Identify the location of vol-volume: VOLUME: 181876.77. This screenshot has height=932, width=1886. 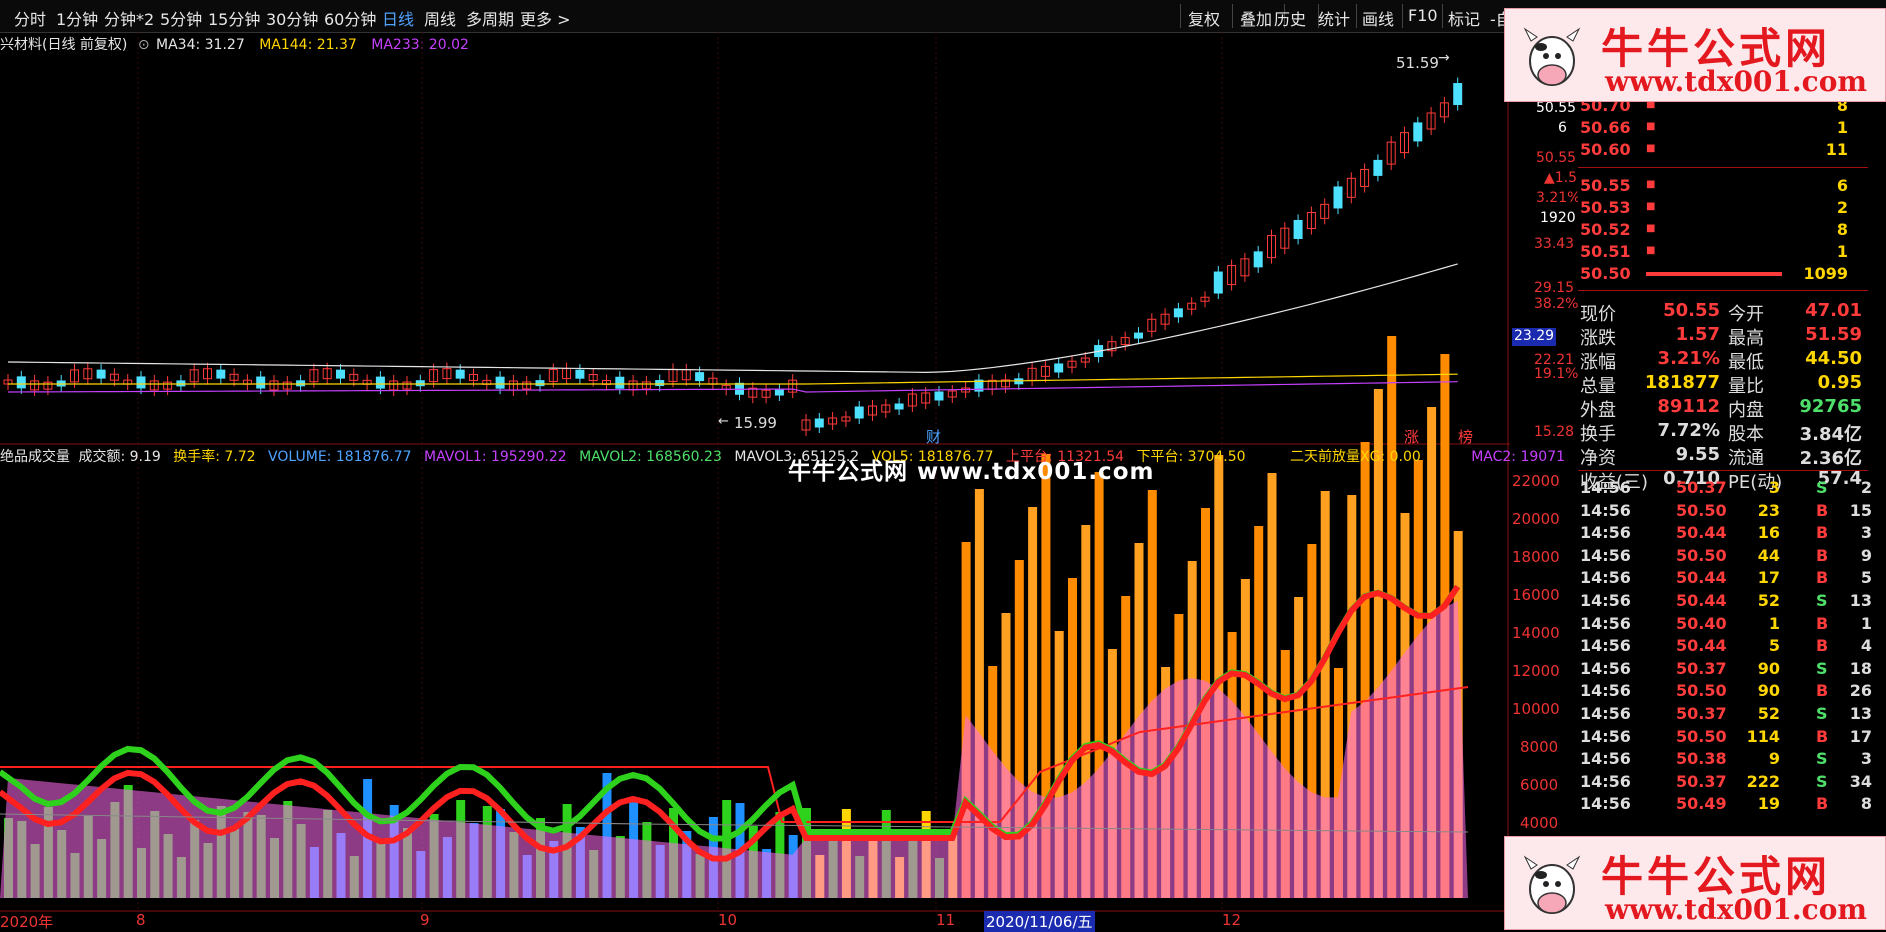
(340, 457).